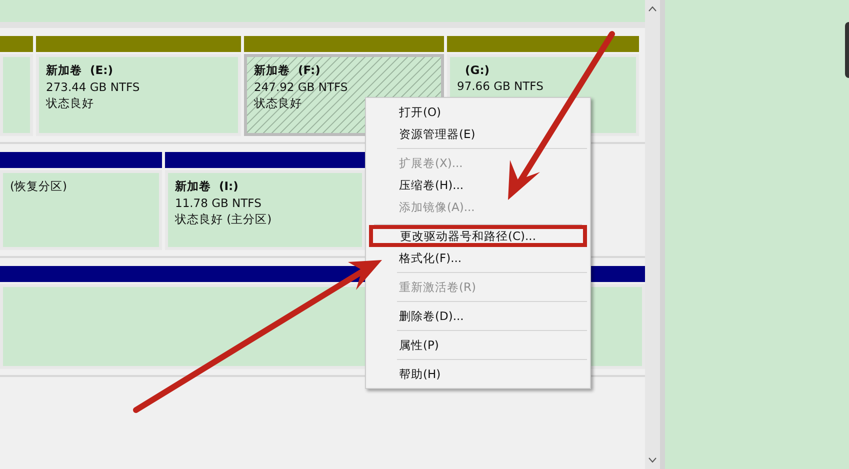 The height and width of the screenshot is (469, 849). I want to click on volume-name: 新加卷 (F:), so click(288, 70).